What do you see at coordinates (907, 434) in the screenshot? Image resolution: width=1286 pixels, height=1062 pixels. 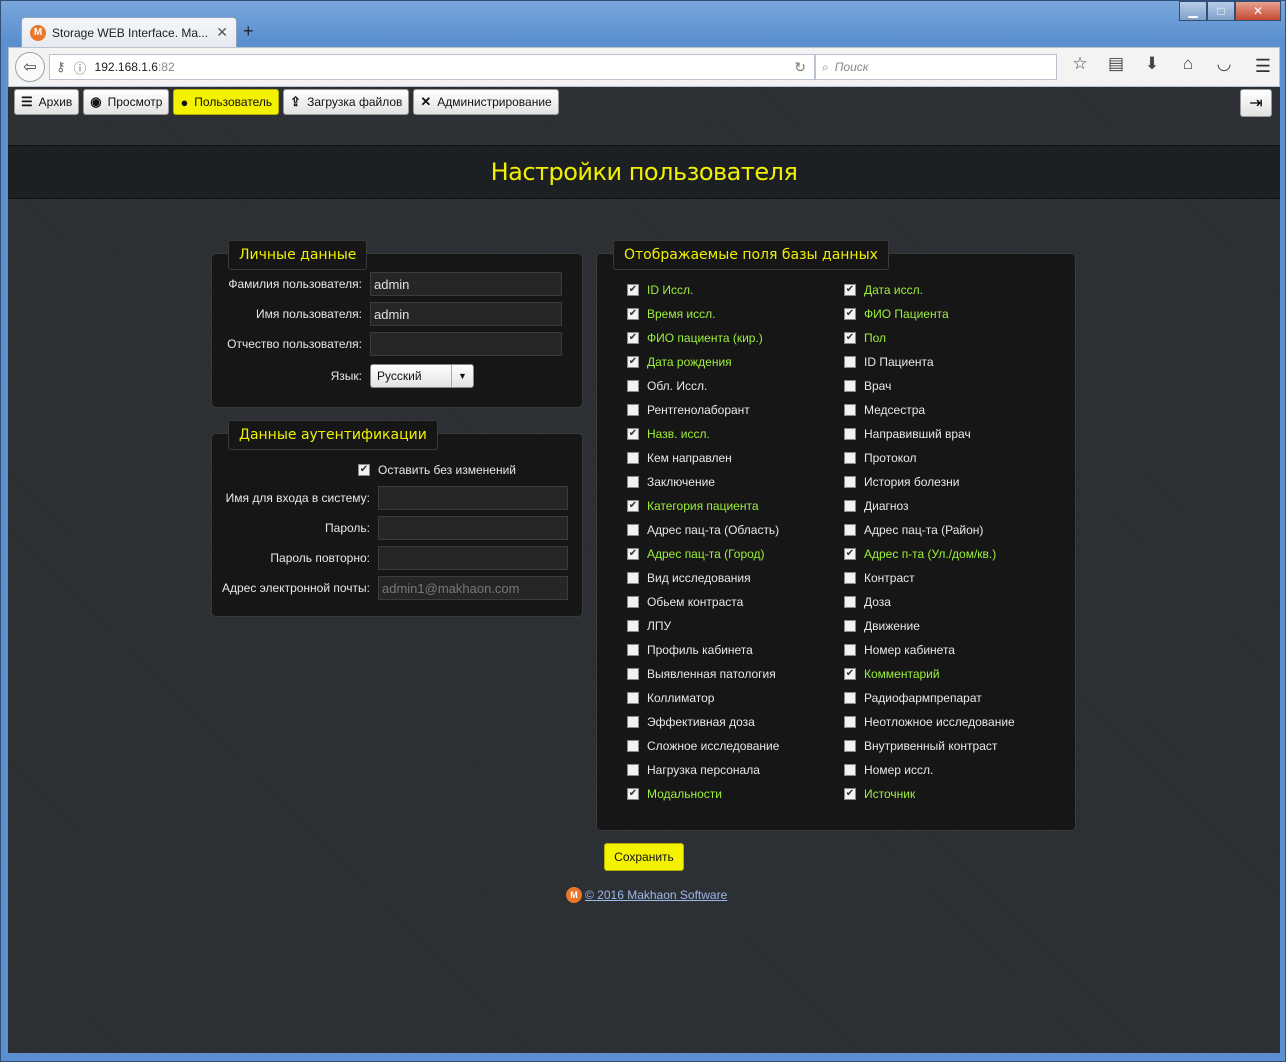 I see `field-option-right-6: Направивший врач` at bounding box center [907, 434].